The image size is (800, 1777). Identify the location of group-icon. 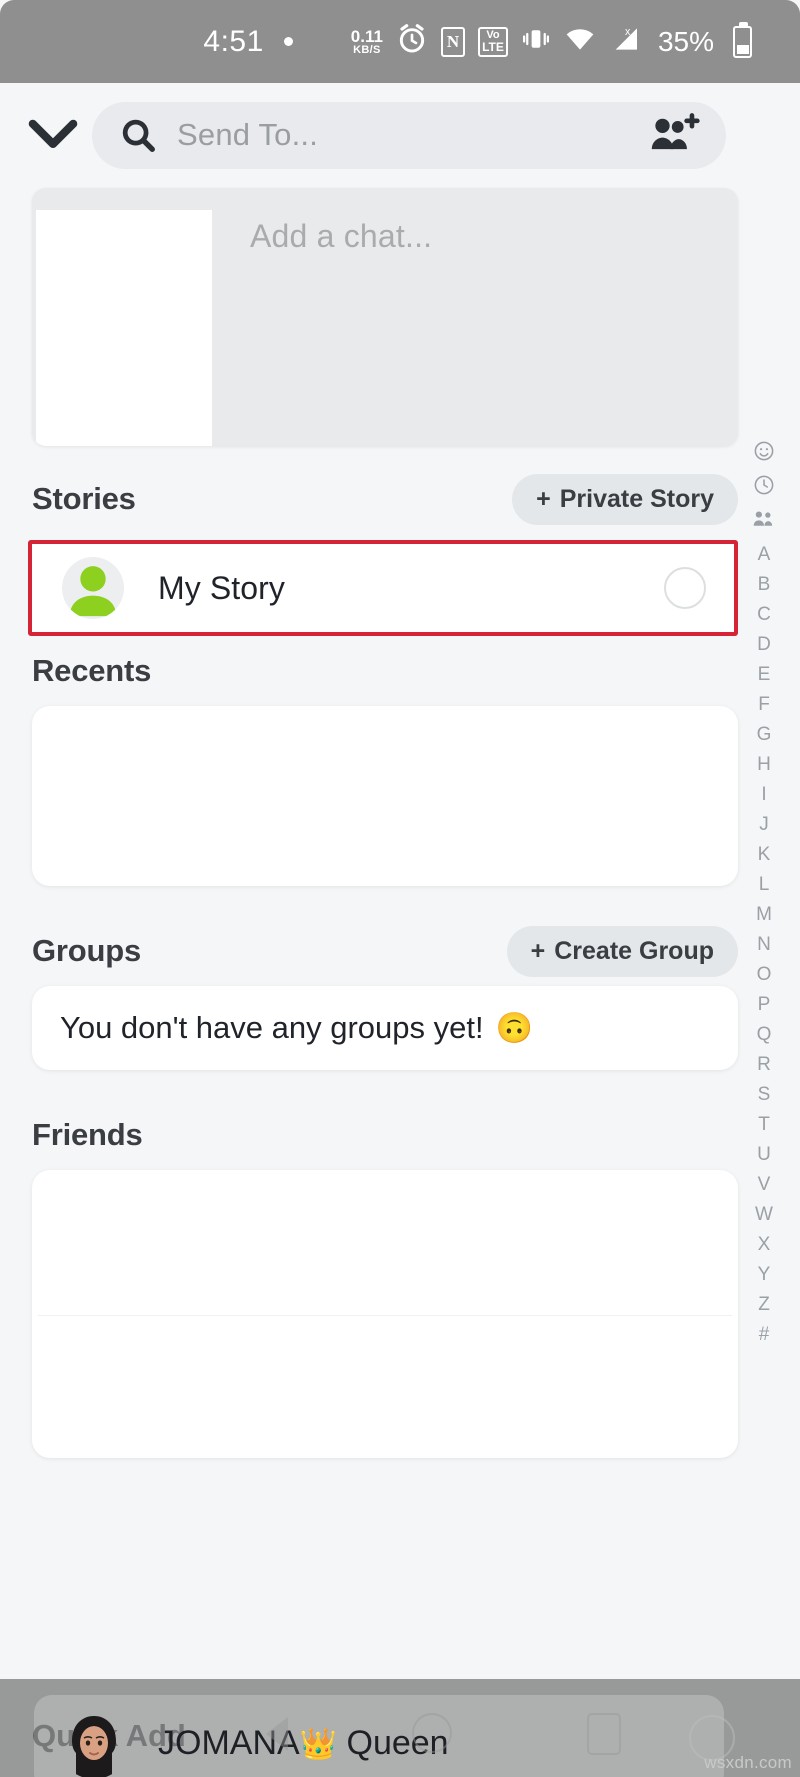
(764, 520).